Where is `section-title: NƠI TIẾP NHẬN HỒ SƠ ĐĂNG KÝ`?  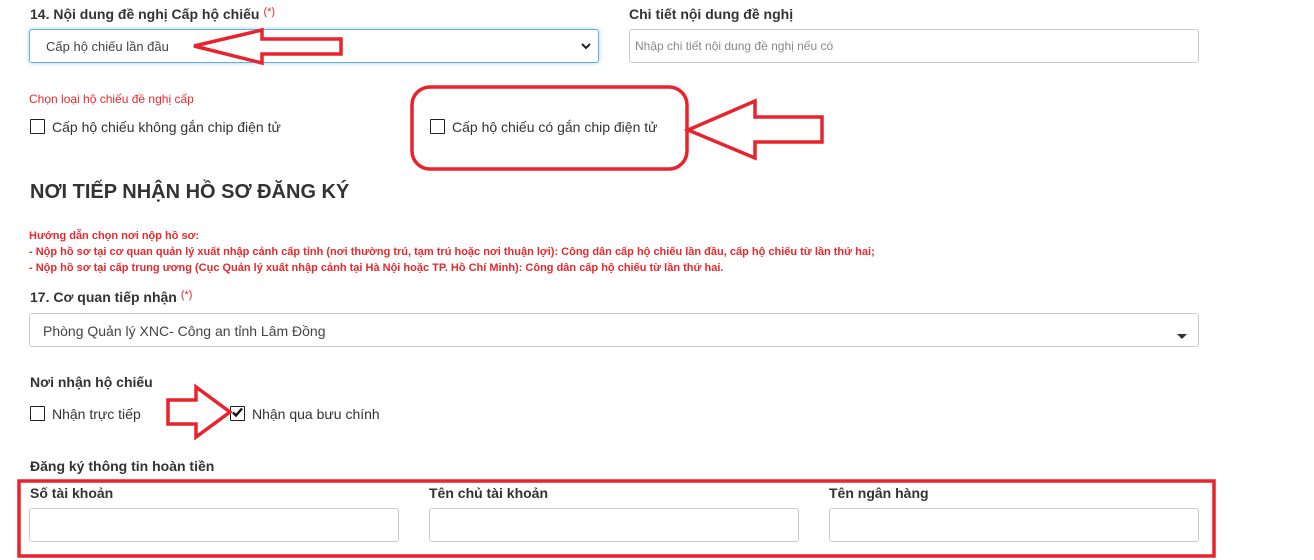
section-title: NƠI TIẾP NHẬN HỒ SƠ ĐĂNG KÝ is located at coordinates (190, 192).